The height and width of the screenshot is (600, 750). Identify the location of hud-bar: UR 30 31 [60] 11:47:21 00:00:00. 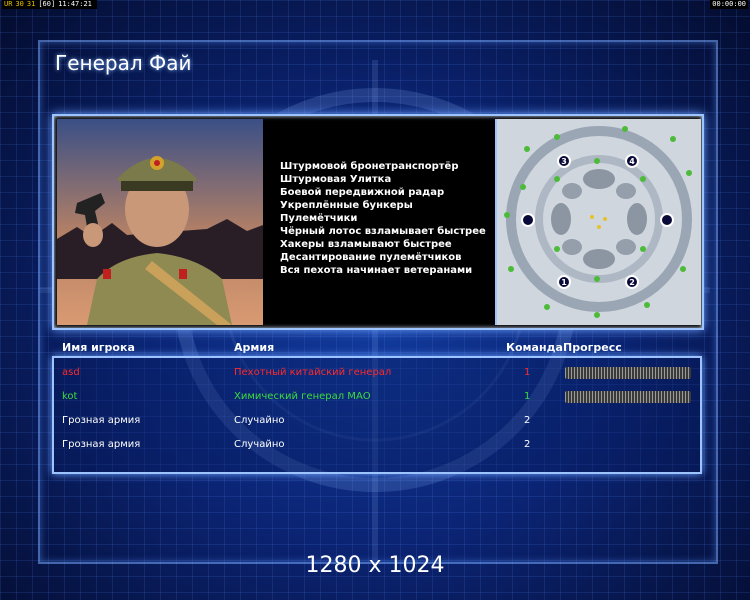
(375, 5).